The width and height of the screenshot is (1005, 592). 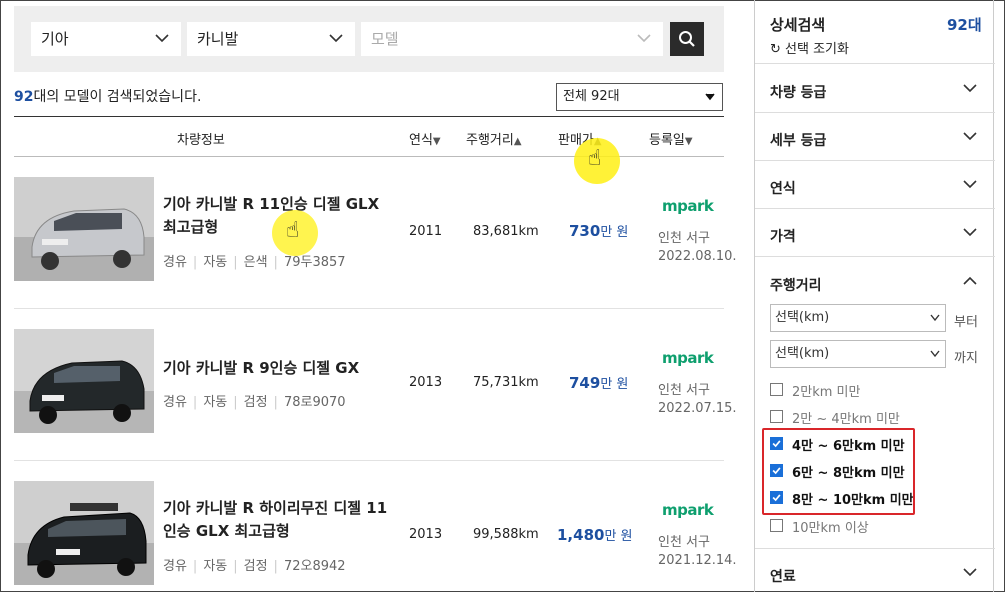 I want to click on listing-price: 730만 원, so click(x=598, y=230).